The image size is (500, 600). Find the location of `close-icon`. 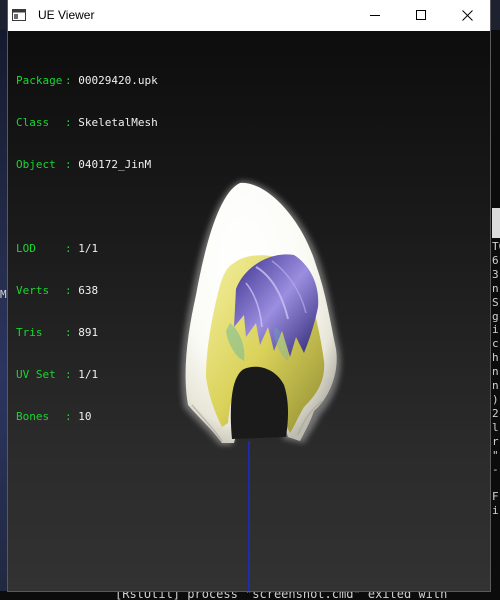

close-icon is located at coordinates (467, 15).